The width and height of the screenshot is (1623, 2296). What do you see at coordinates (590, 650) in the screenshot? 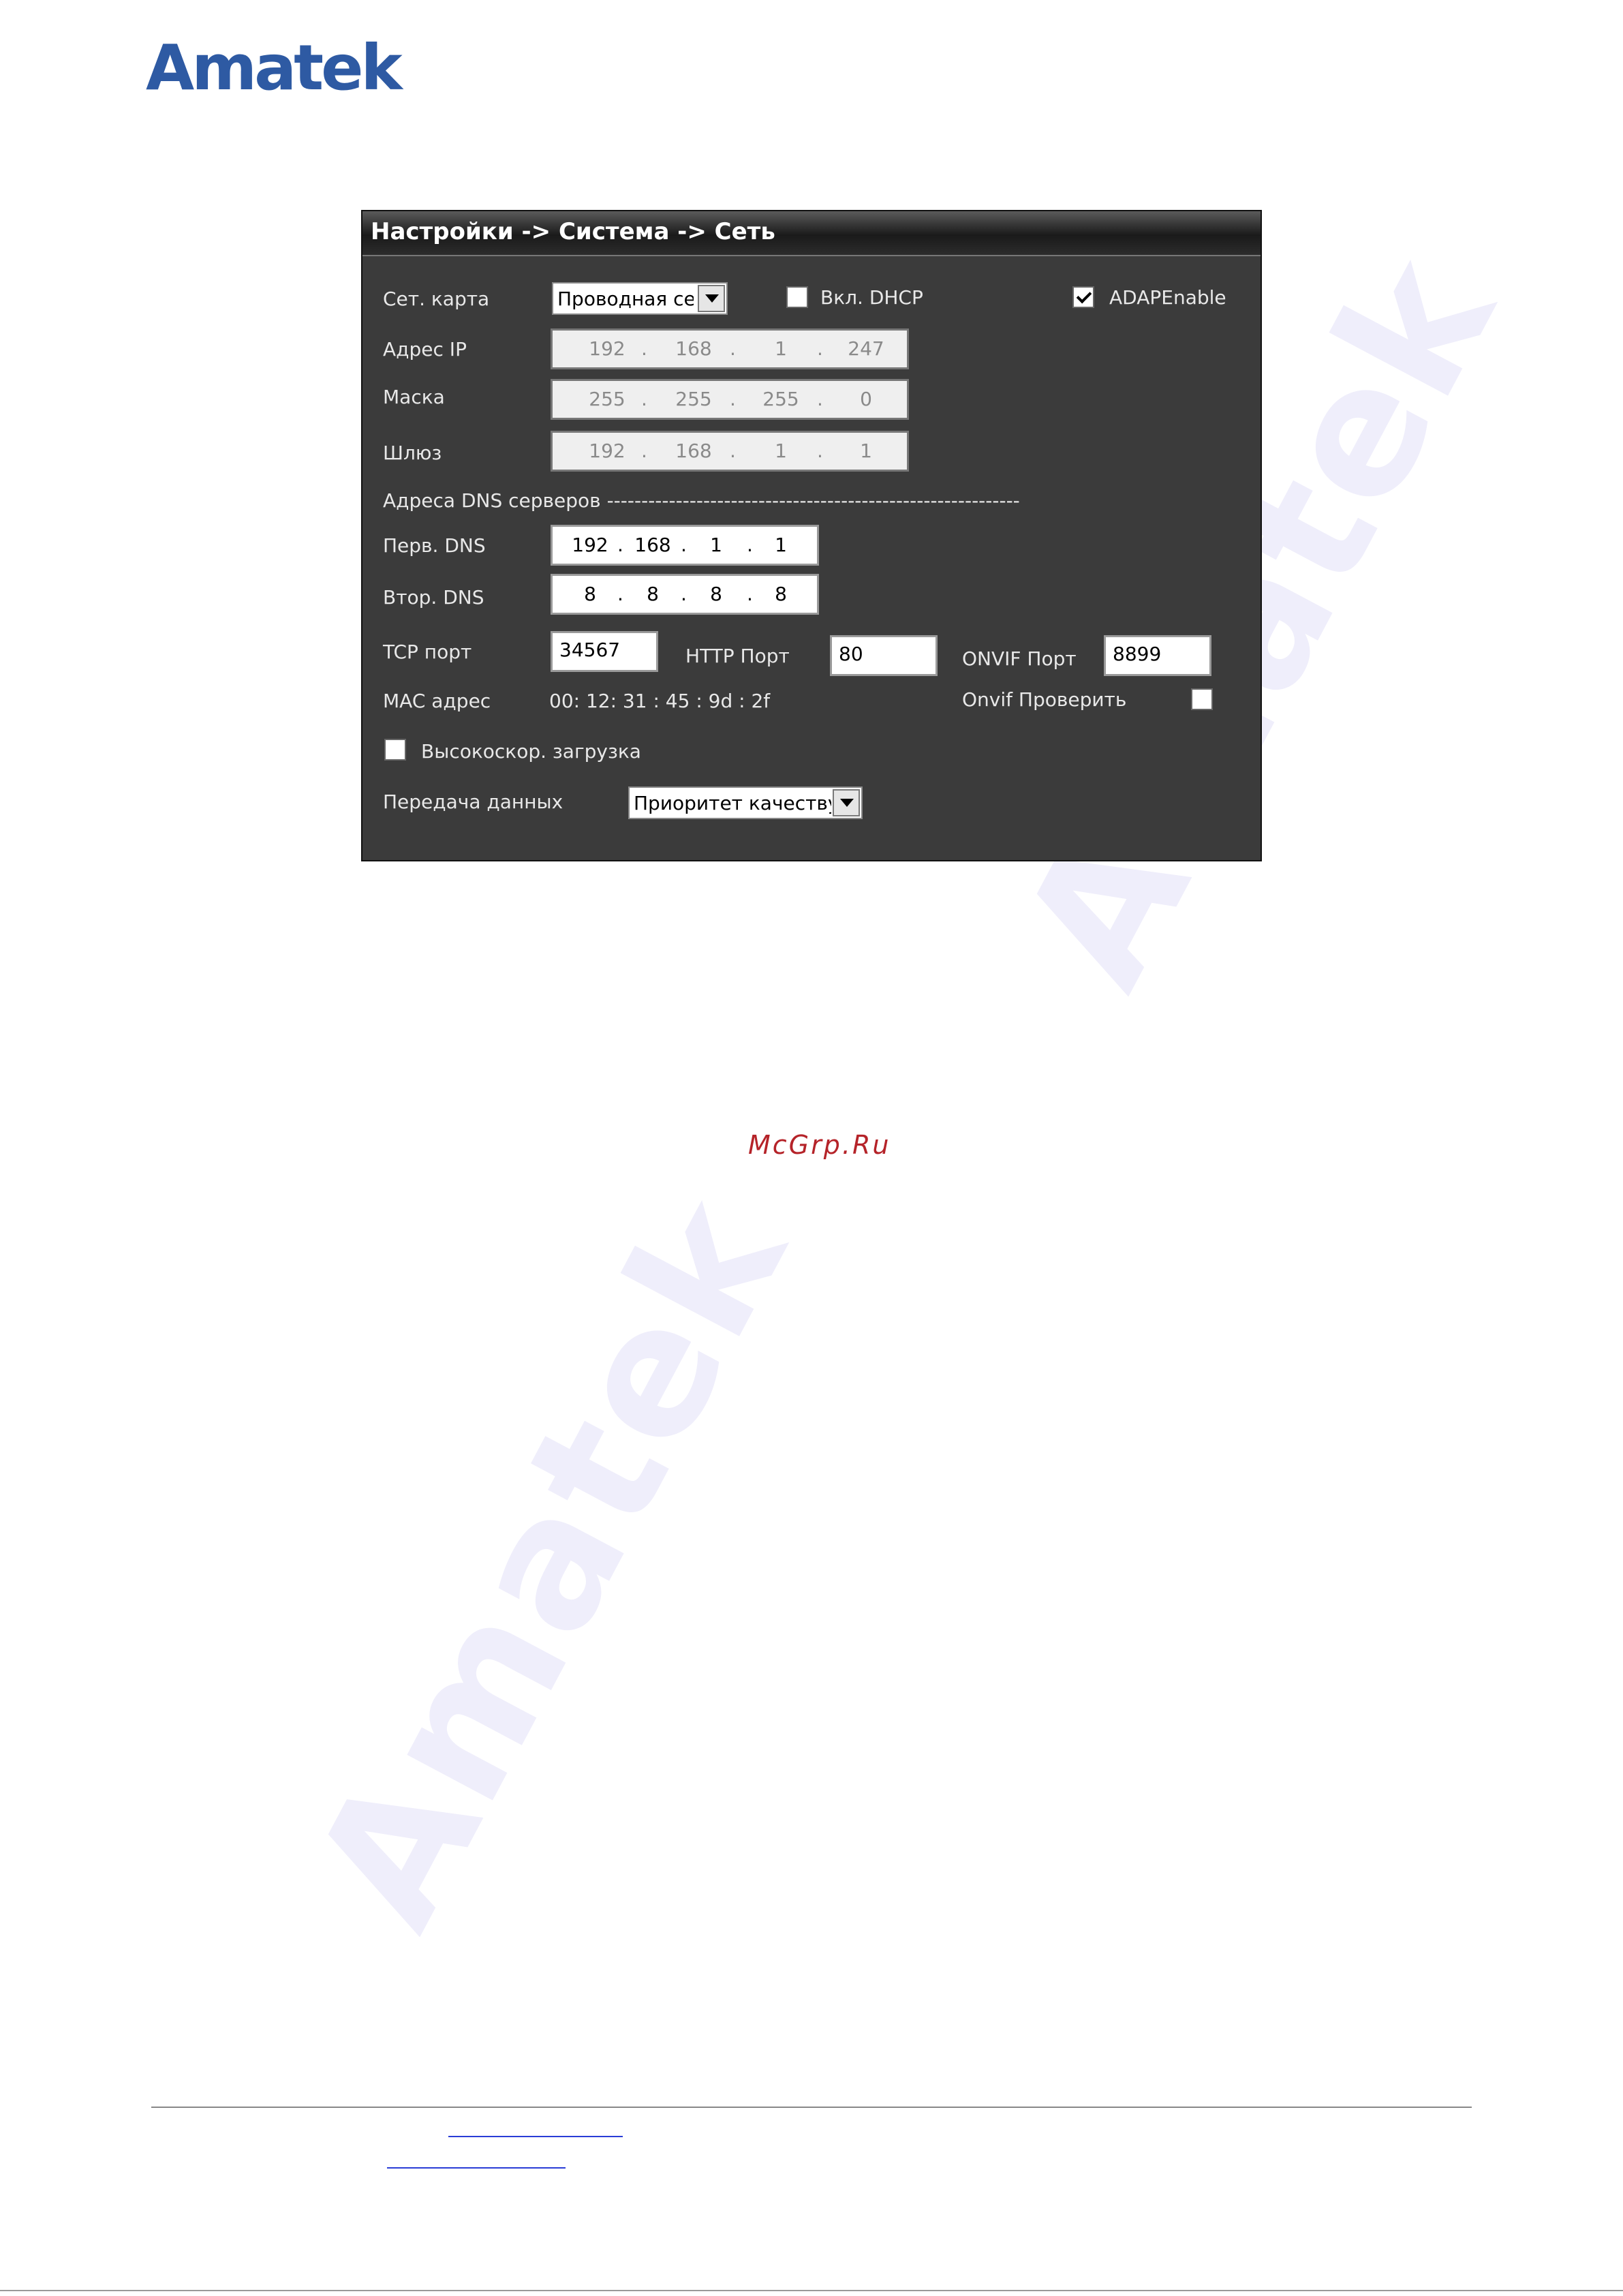
I see `tcp-port-value: 34567` at bounding box center [590, 650].